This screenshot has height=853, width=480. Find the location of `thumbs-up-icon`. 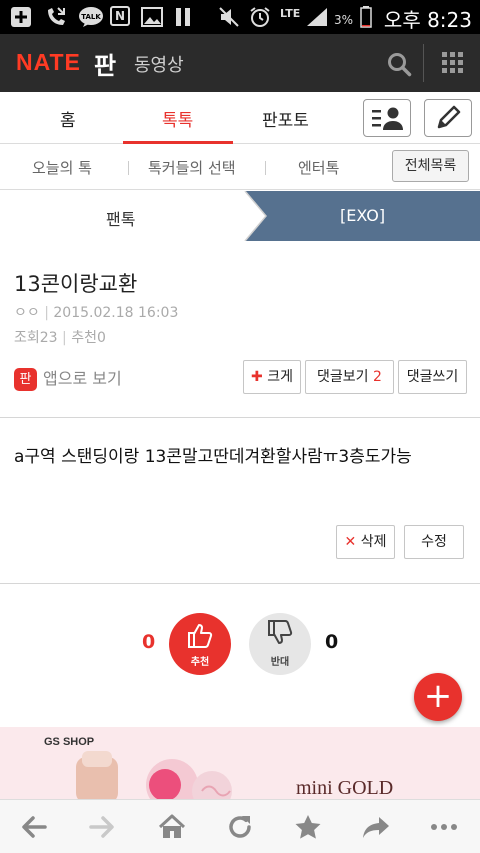

thumbs-up-icon is located at coordinates (200, 636).